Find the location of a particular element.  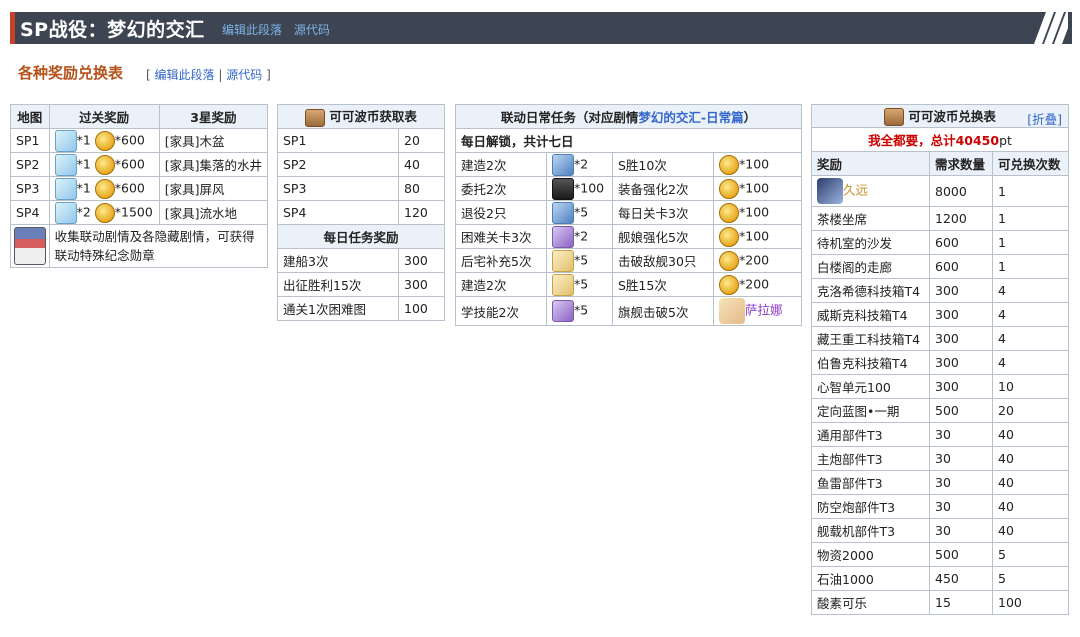

star-reward-cell: [家具]集落的水井 is located at coordinates (213, 164).